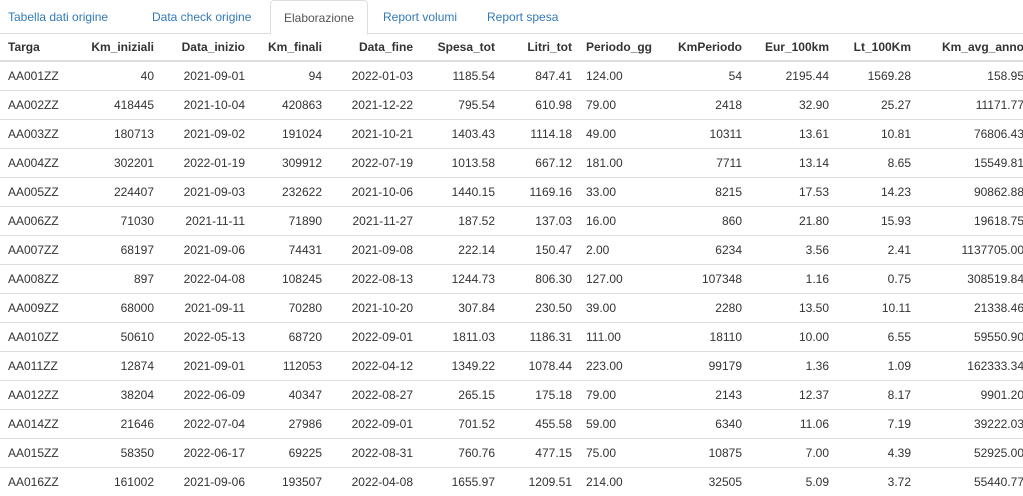 The width and height of the screenshot is (1023, 496). Describe the element at coordinates (115, 337) in the screenshot. I see `cell-km-iniziali: 50610` at that location.